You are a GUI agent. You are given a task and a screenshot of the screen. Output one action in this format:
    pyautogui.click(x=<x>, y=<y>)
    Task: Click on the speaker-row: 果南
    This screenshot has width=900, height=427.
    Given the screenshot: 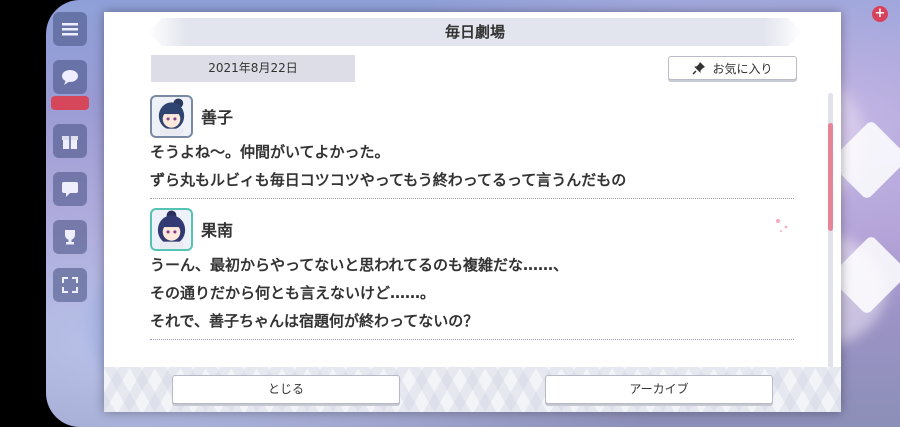 What is the action you would take?
    pyautogui.click(x=474, y=229)
    